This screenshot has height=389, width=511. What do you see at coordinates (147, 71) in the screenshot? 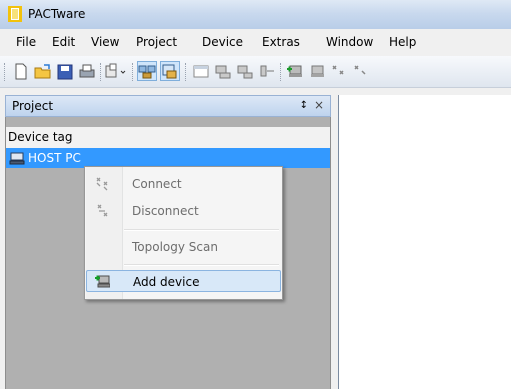
I see `project-view-icon` at bounding box center [147, 71].